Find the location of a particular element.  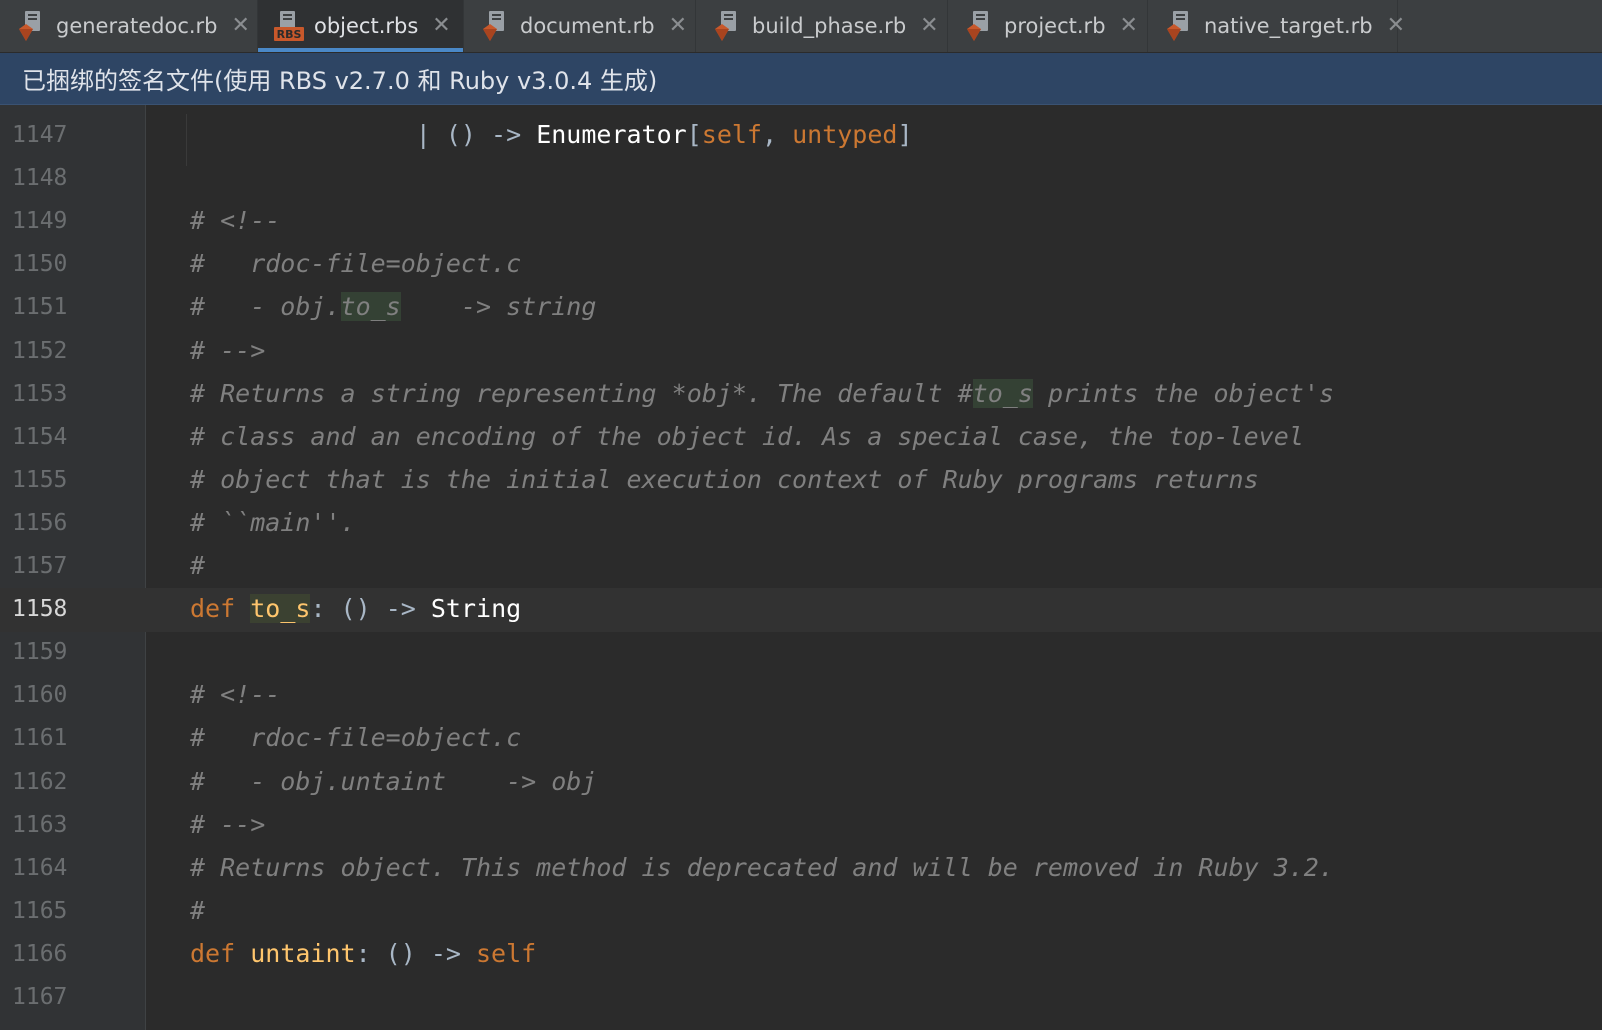

rbs-badge-text: RBS is located at coordinates (289, 34).